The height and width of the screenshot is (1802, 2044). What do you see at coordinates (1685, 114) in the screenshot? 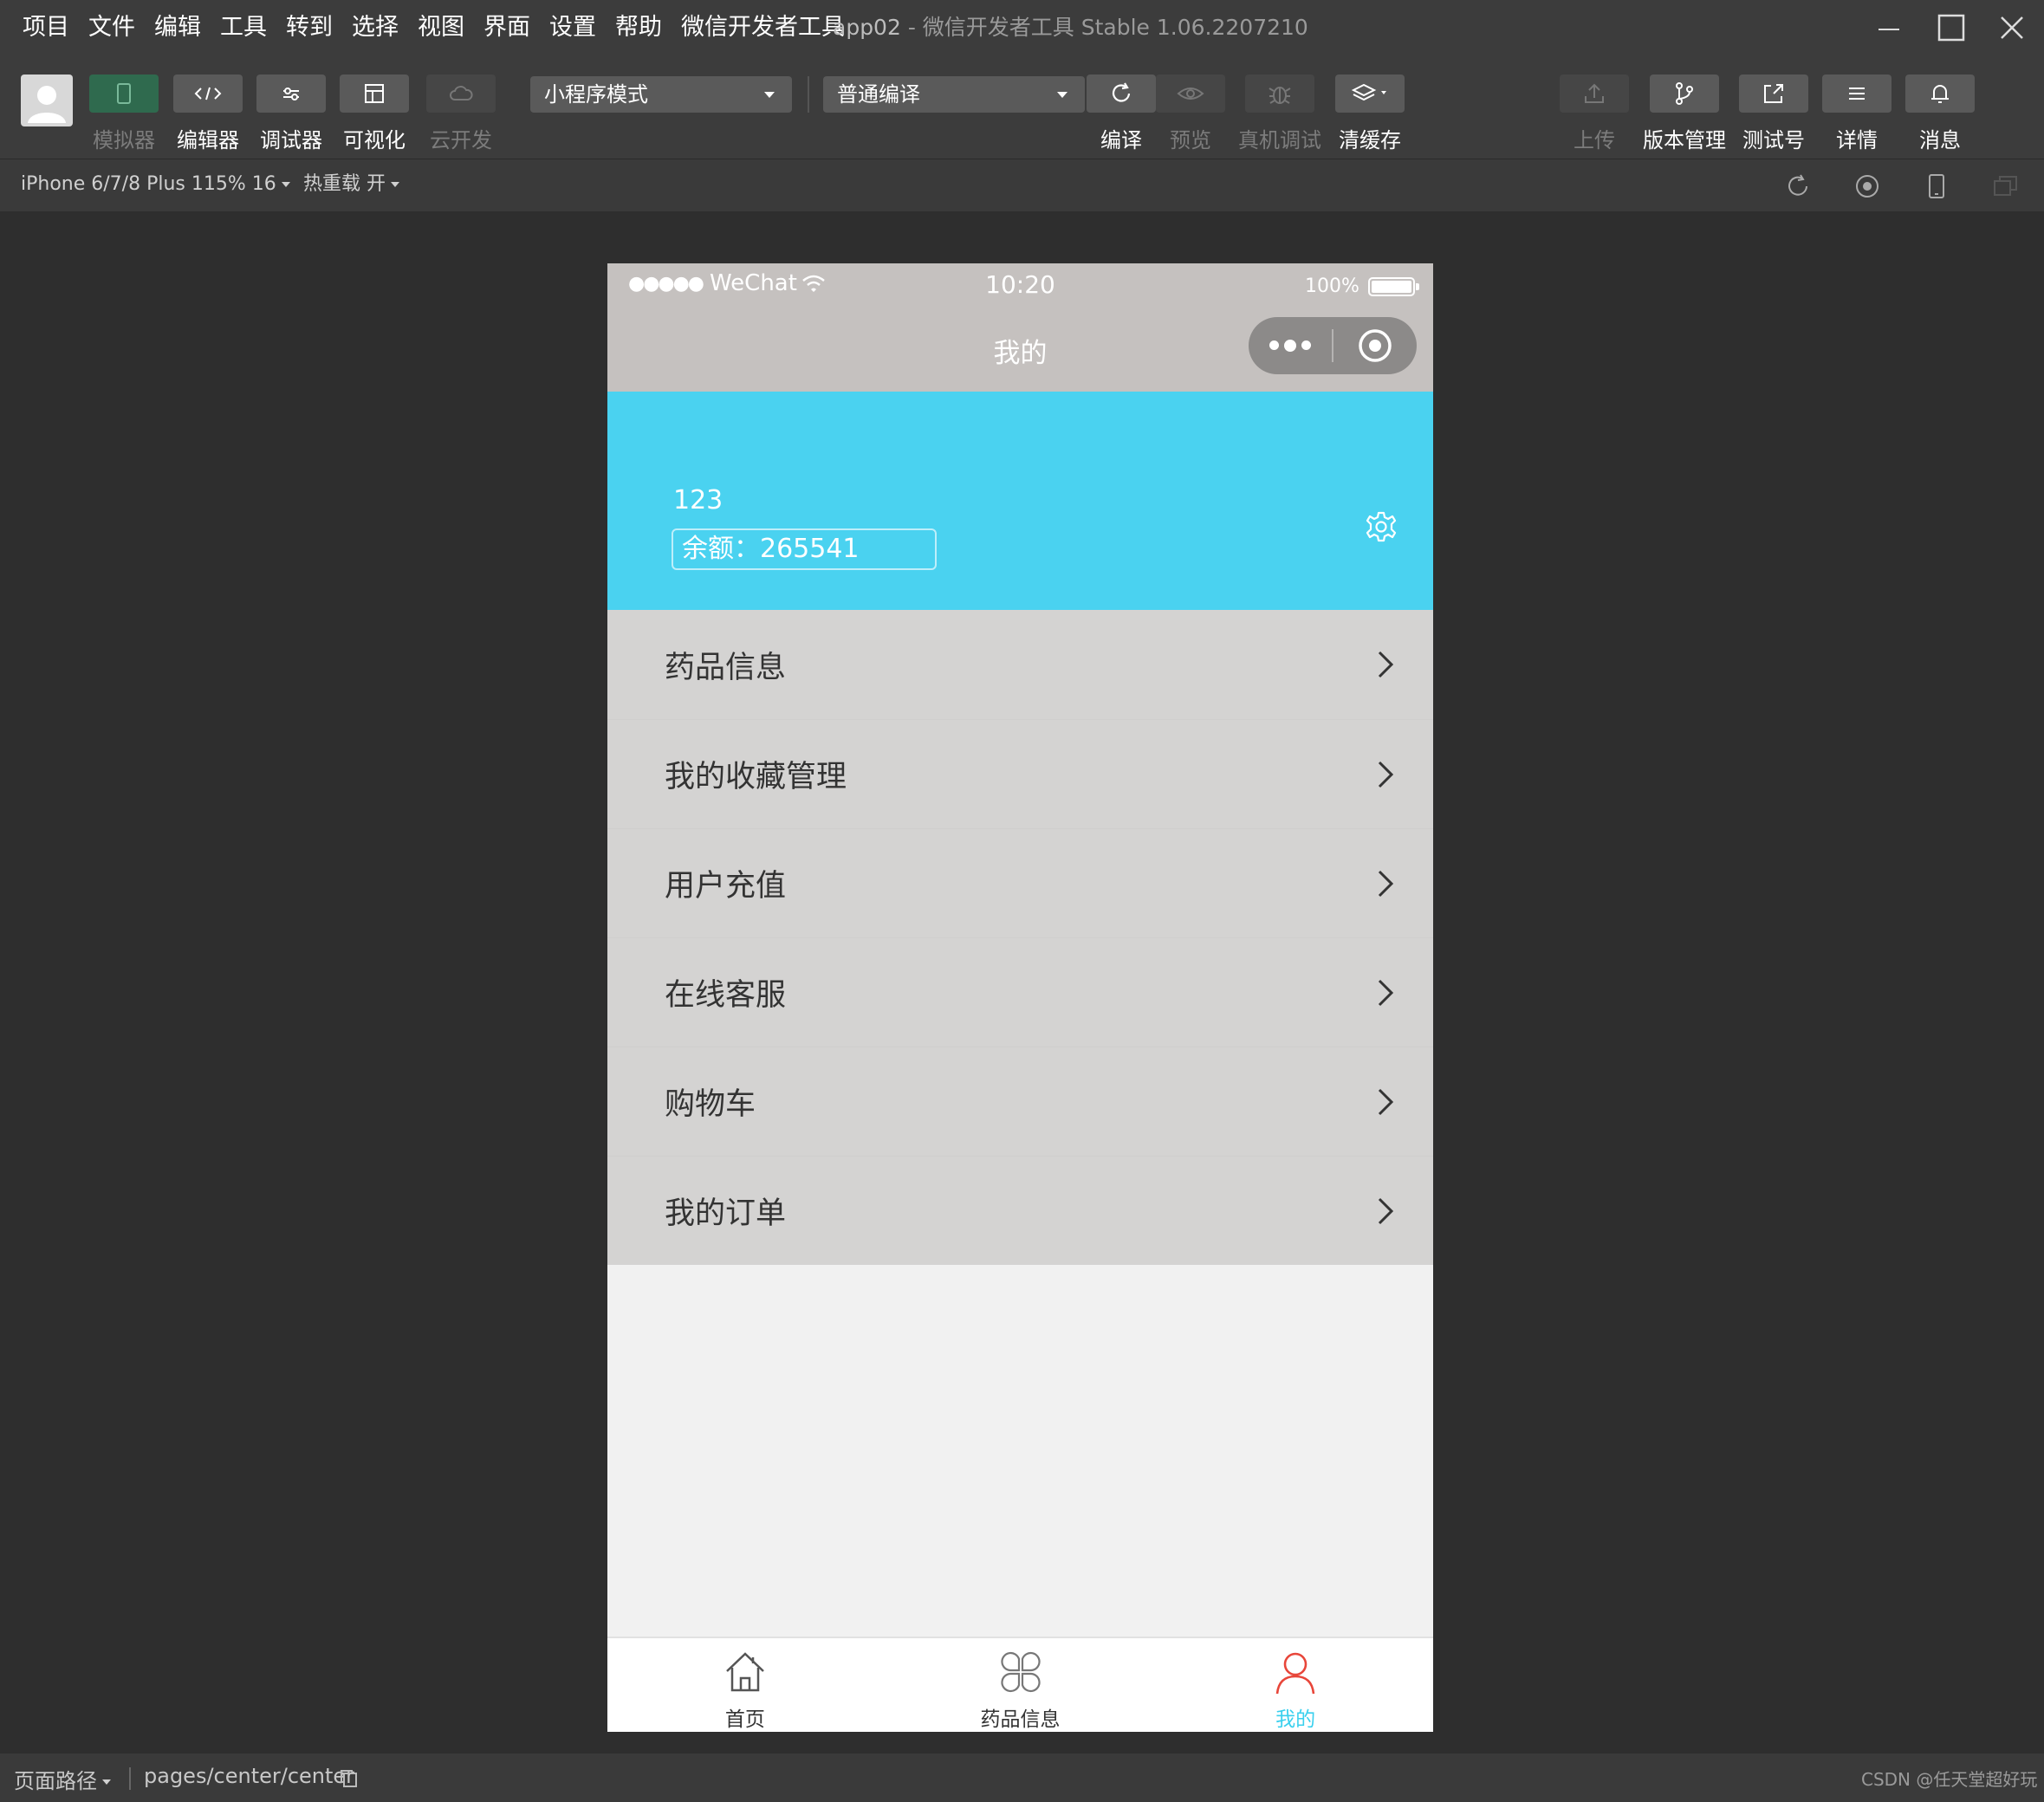
I see `version-tool: 版本管理` at bounding box center [1685, 114].